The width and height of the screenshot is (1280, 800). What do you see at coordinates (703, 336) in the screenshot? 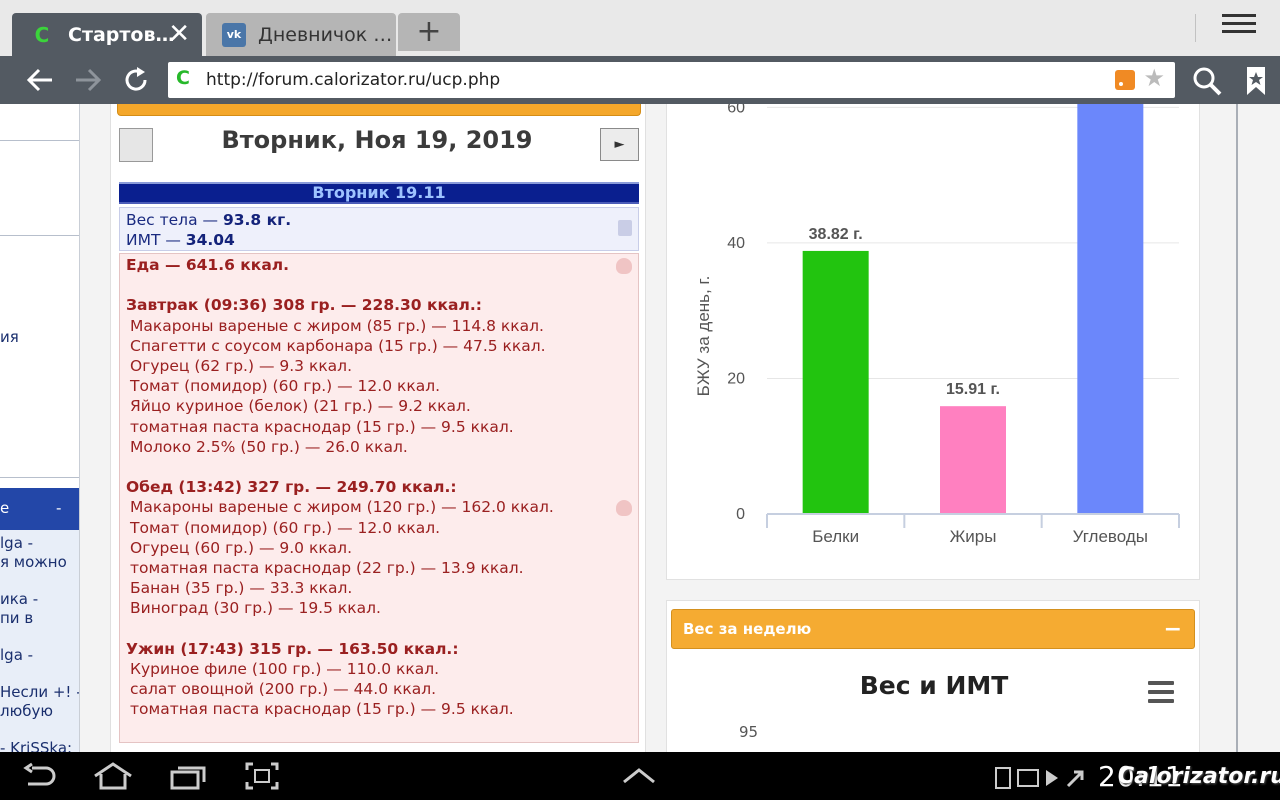
I see `y-axis-label: БЖУ за день, г.` at bounding box center [703, 336].